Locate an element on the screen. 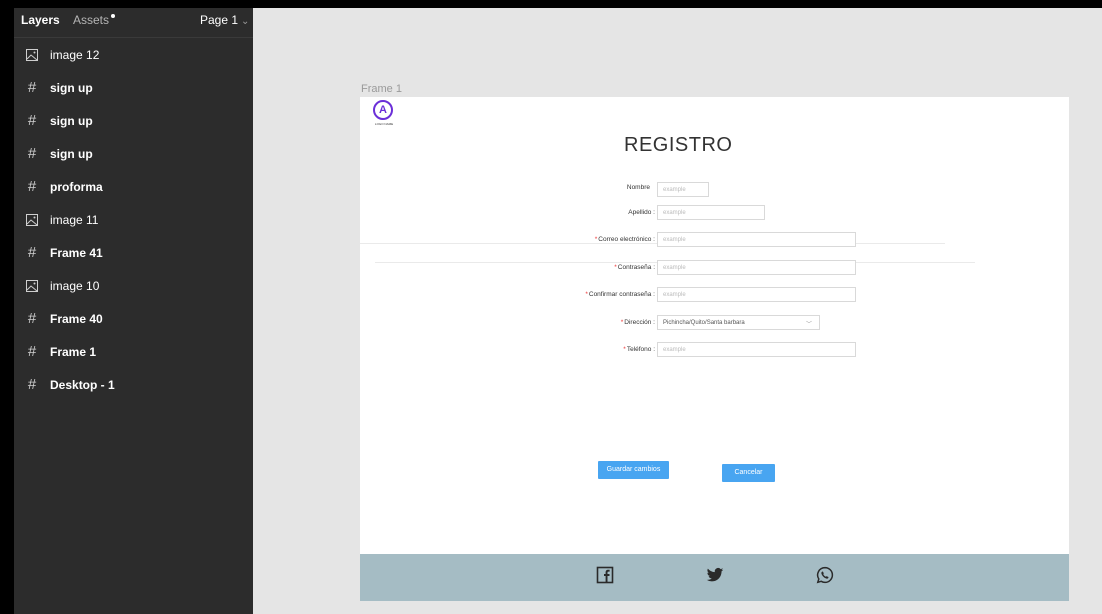 This screenshot has width=1102, height=614. address-select: Pichincha/Quito/Santa barbara ﹀ is located at coordinates (738, 322).